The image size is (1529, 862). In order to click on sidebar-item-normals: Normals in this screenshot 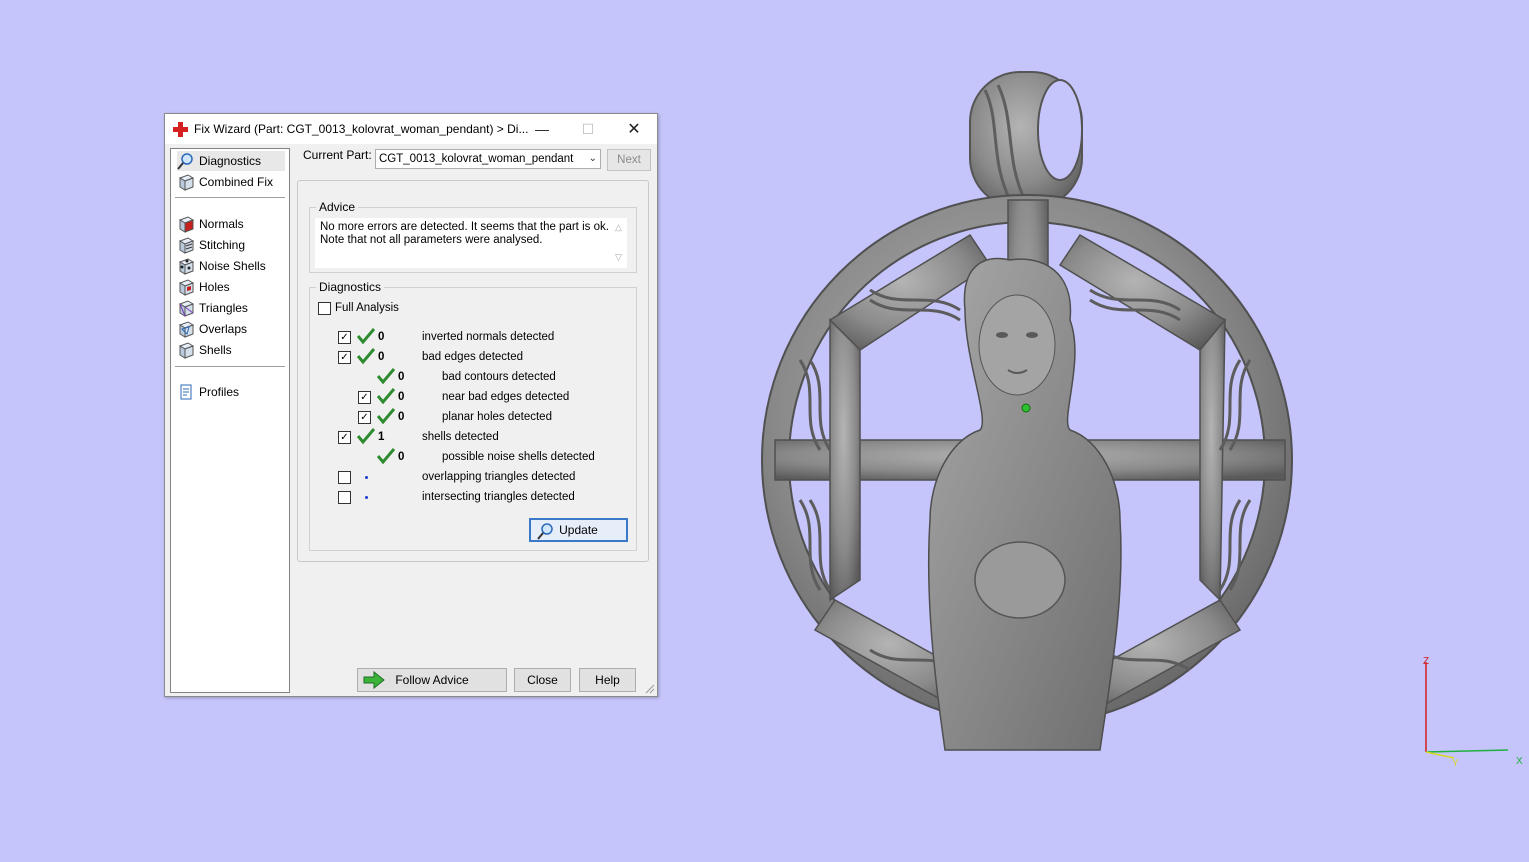, I will do `click(231, 224)`.